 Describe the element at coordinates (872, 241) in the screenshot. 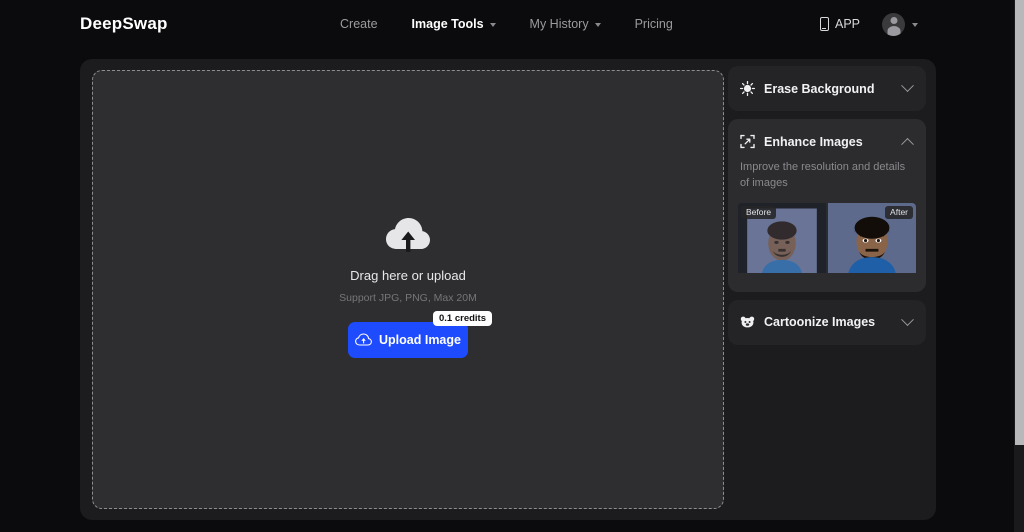

I see `after-image: After` at that location.